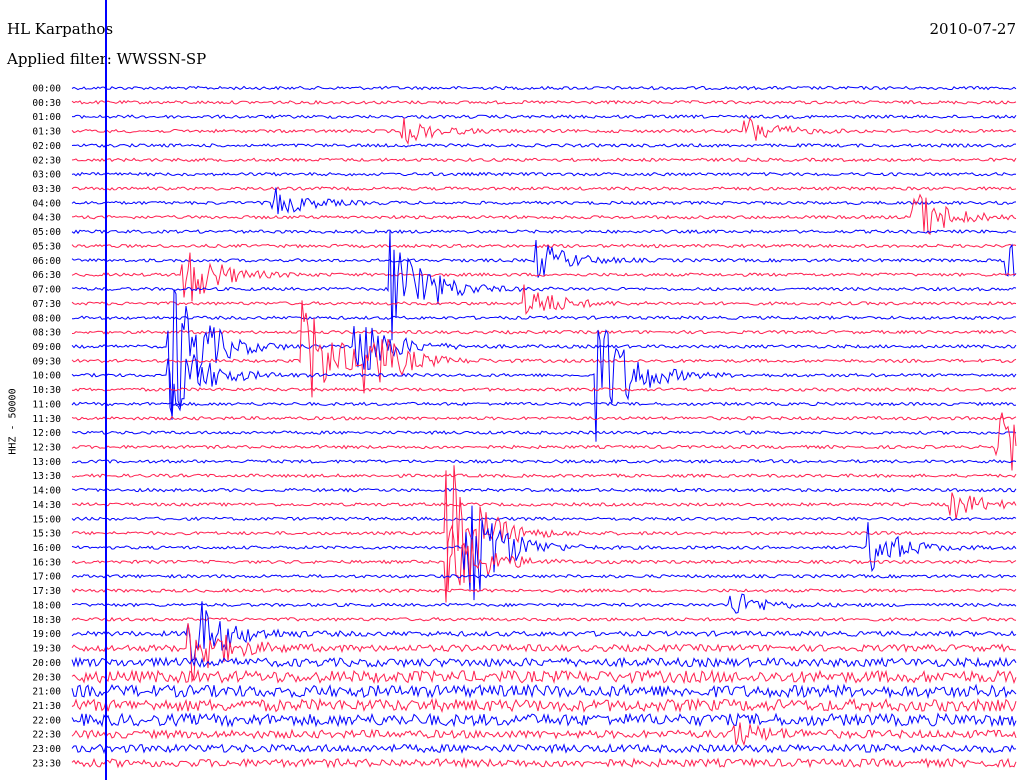  I want to click on row-time-label: 15:30, so click(46, 534).